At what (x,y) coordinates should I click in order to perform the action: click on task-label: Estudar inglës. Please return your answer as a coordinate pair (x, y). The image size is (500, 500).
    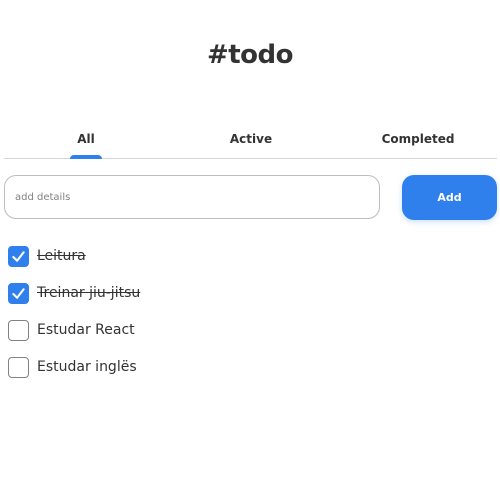
    Looking at the image, I should click on (87, 367).